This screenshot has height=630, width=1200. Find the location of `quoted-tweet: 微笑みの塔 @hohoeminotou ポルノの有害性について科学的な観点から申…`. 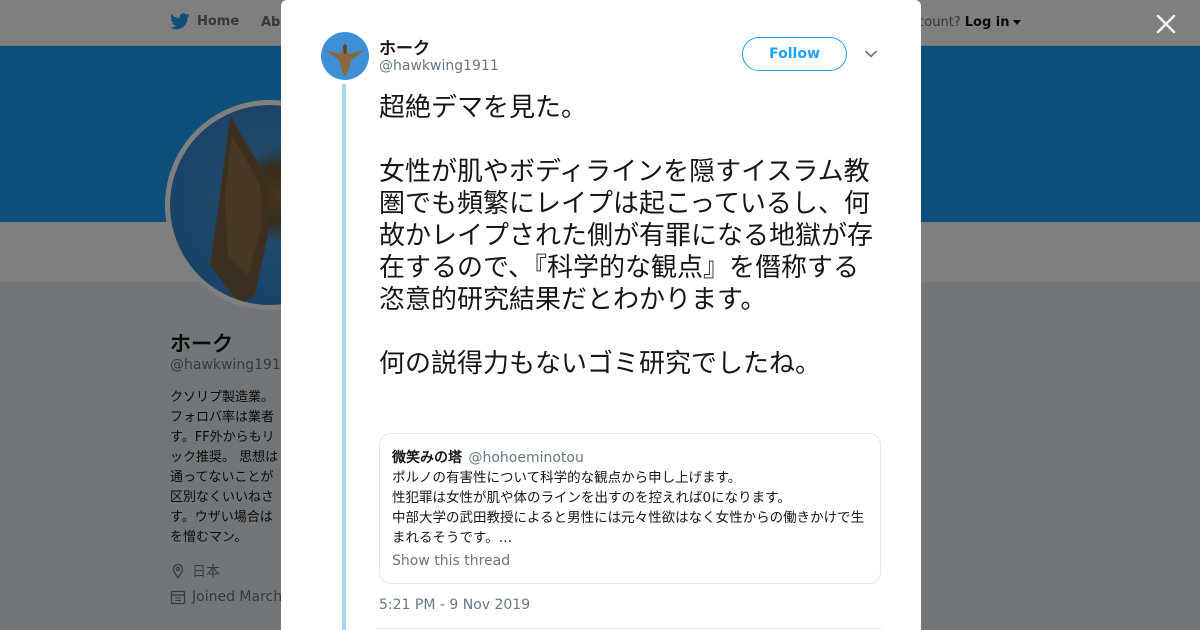

quoted-tweet: 微笑みの塔 @hohoeminotou ポルノの有害性について科学的な観点から申… is located at coordinates (630, 508).